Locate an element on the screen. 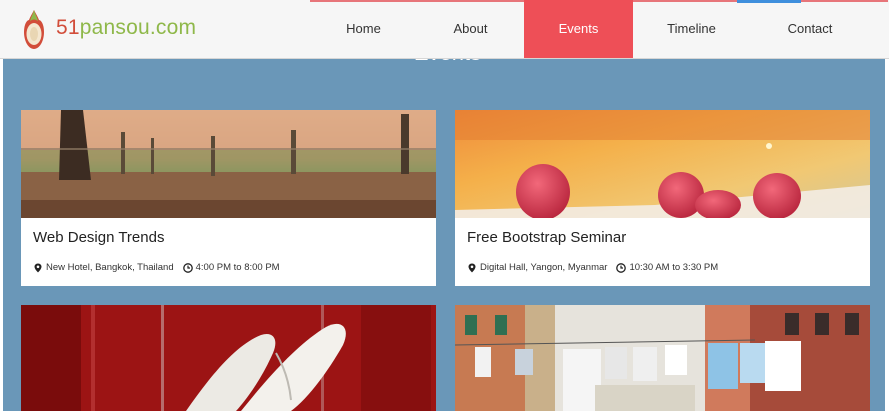 The height and width of the screenshot is (411, 889). event-image-raspberries is located at coordinates (662, 164).